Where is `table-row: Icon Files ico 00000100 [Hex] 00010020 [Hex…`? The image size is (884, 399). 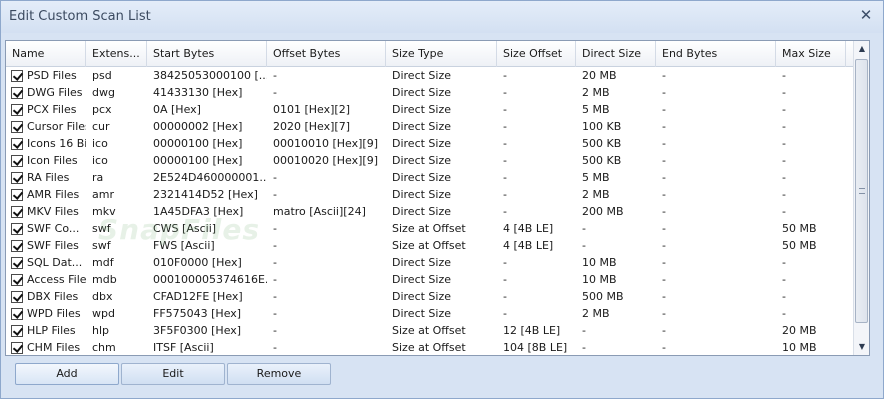
table-row: Icon Files ico 00000100 [Hex] 00010020 [Hex… is located at coordinates (430, 160).